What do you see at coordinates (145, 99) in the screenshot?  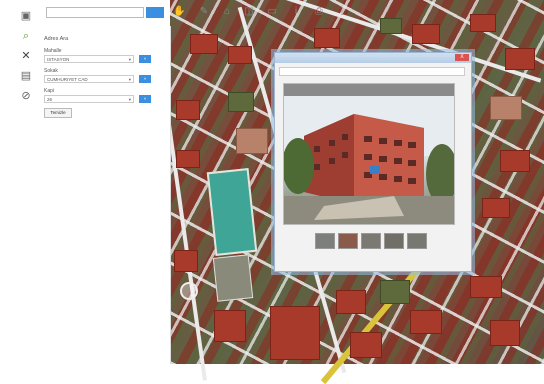 I see `door-number-go-button: »` at bounding box center [145, 99].